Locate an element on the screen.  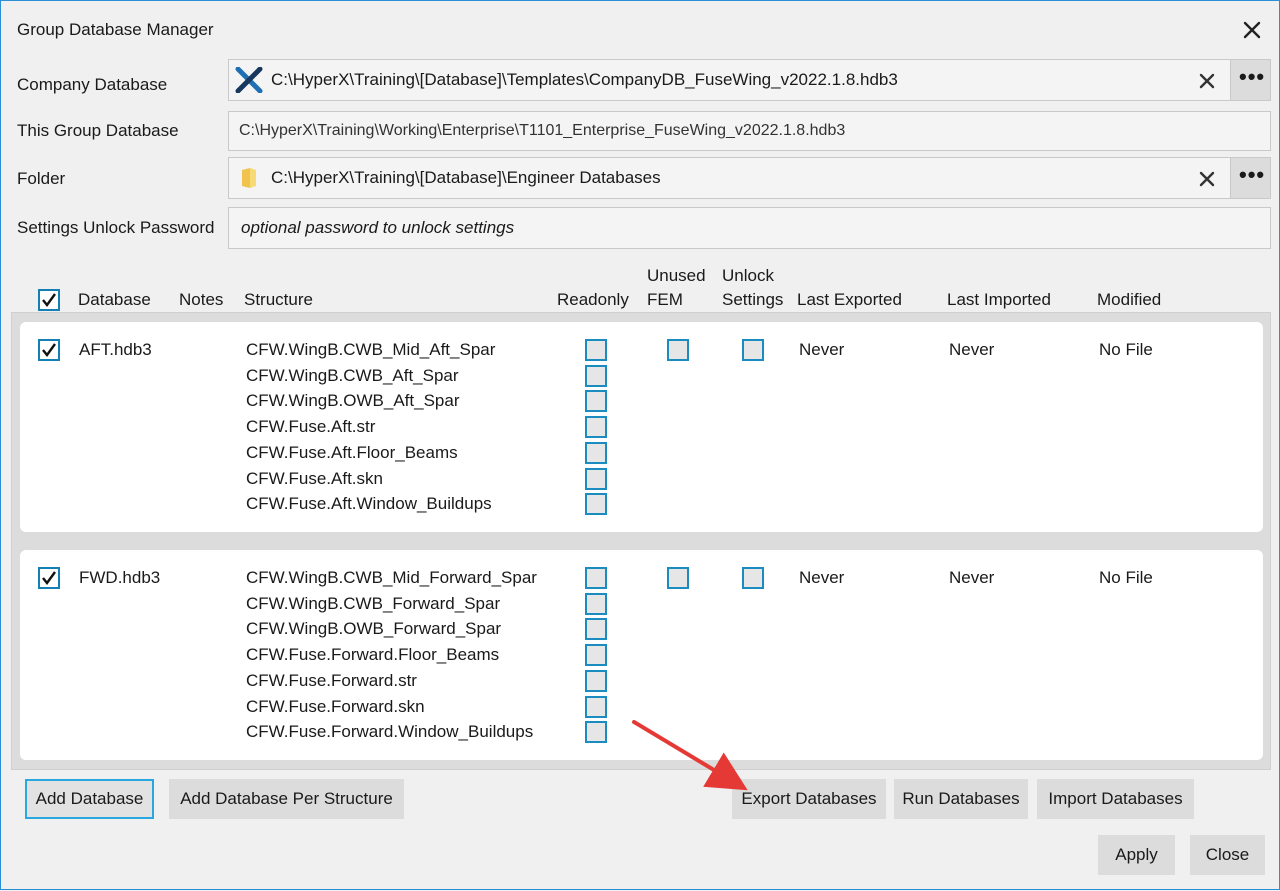
column-unlock-settings-line1: Unlock is located at coordinates (748, 276).